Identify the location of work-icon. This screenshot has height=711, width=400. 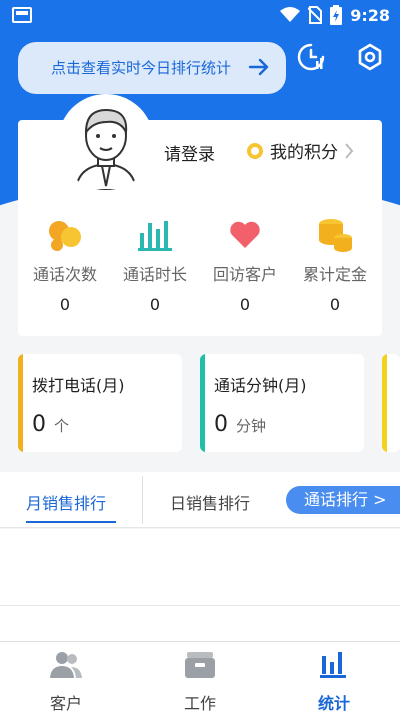
(200, 665).